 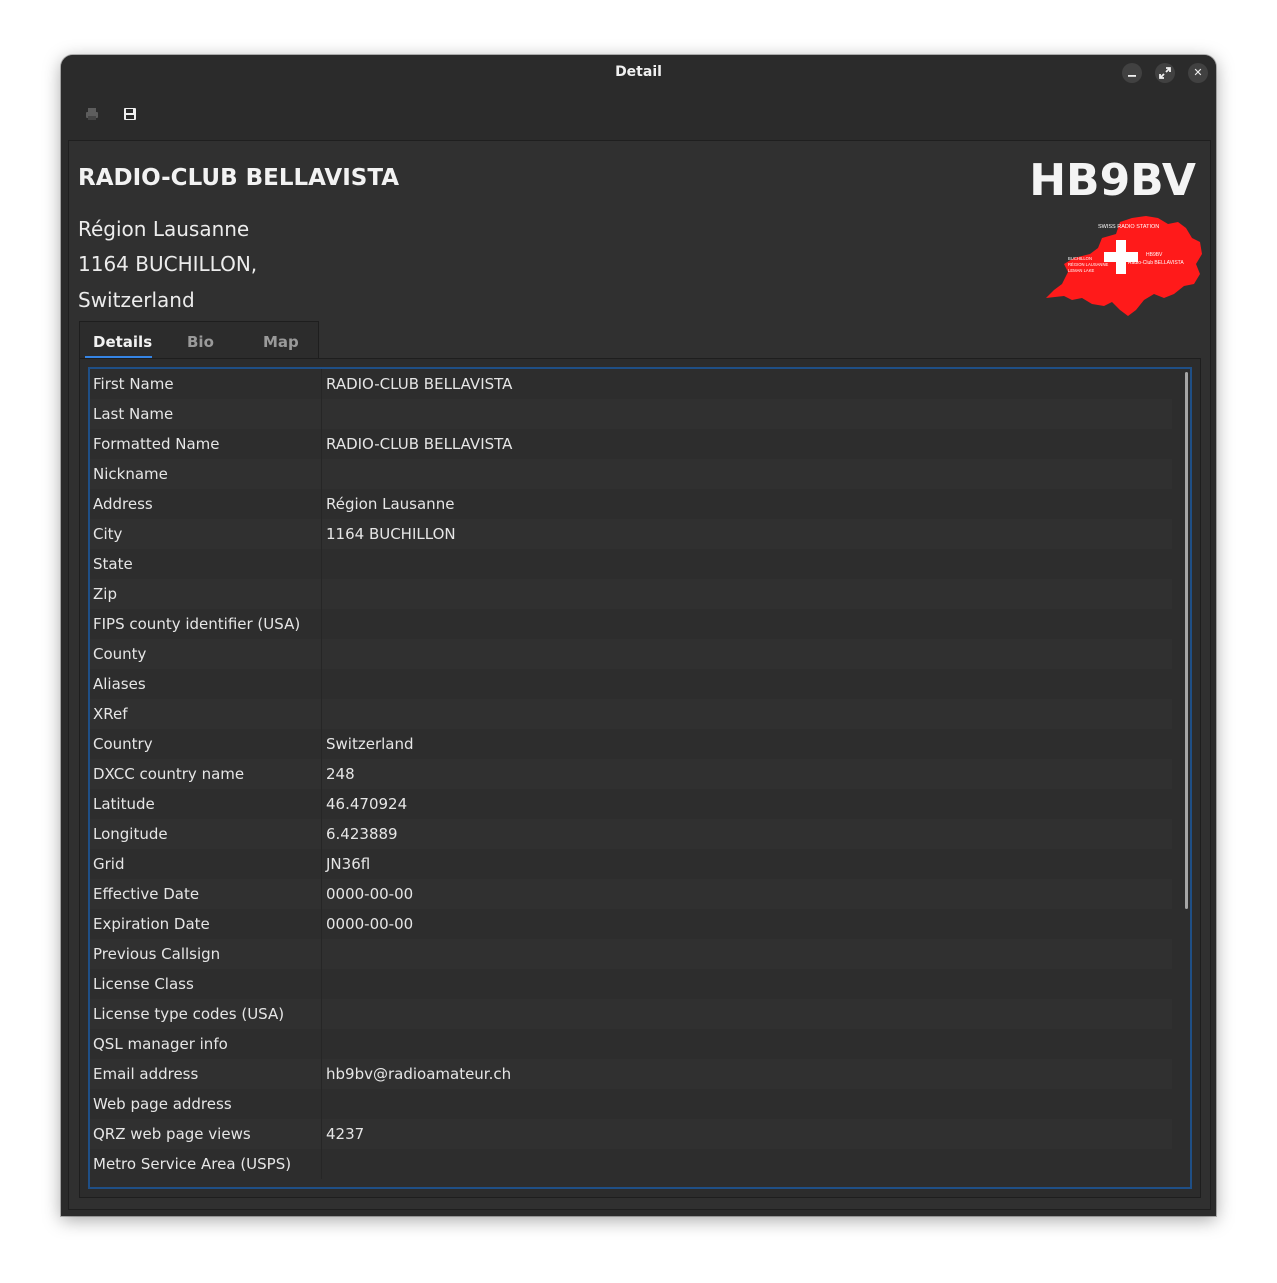 What do you see at coordinates (1128, 227) in the screenshot?
I see `svg-text: SWISS RADIO STATION` at bounding box center [1128, 227].